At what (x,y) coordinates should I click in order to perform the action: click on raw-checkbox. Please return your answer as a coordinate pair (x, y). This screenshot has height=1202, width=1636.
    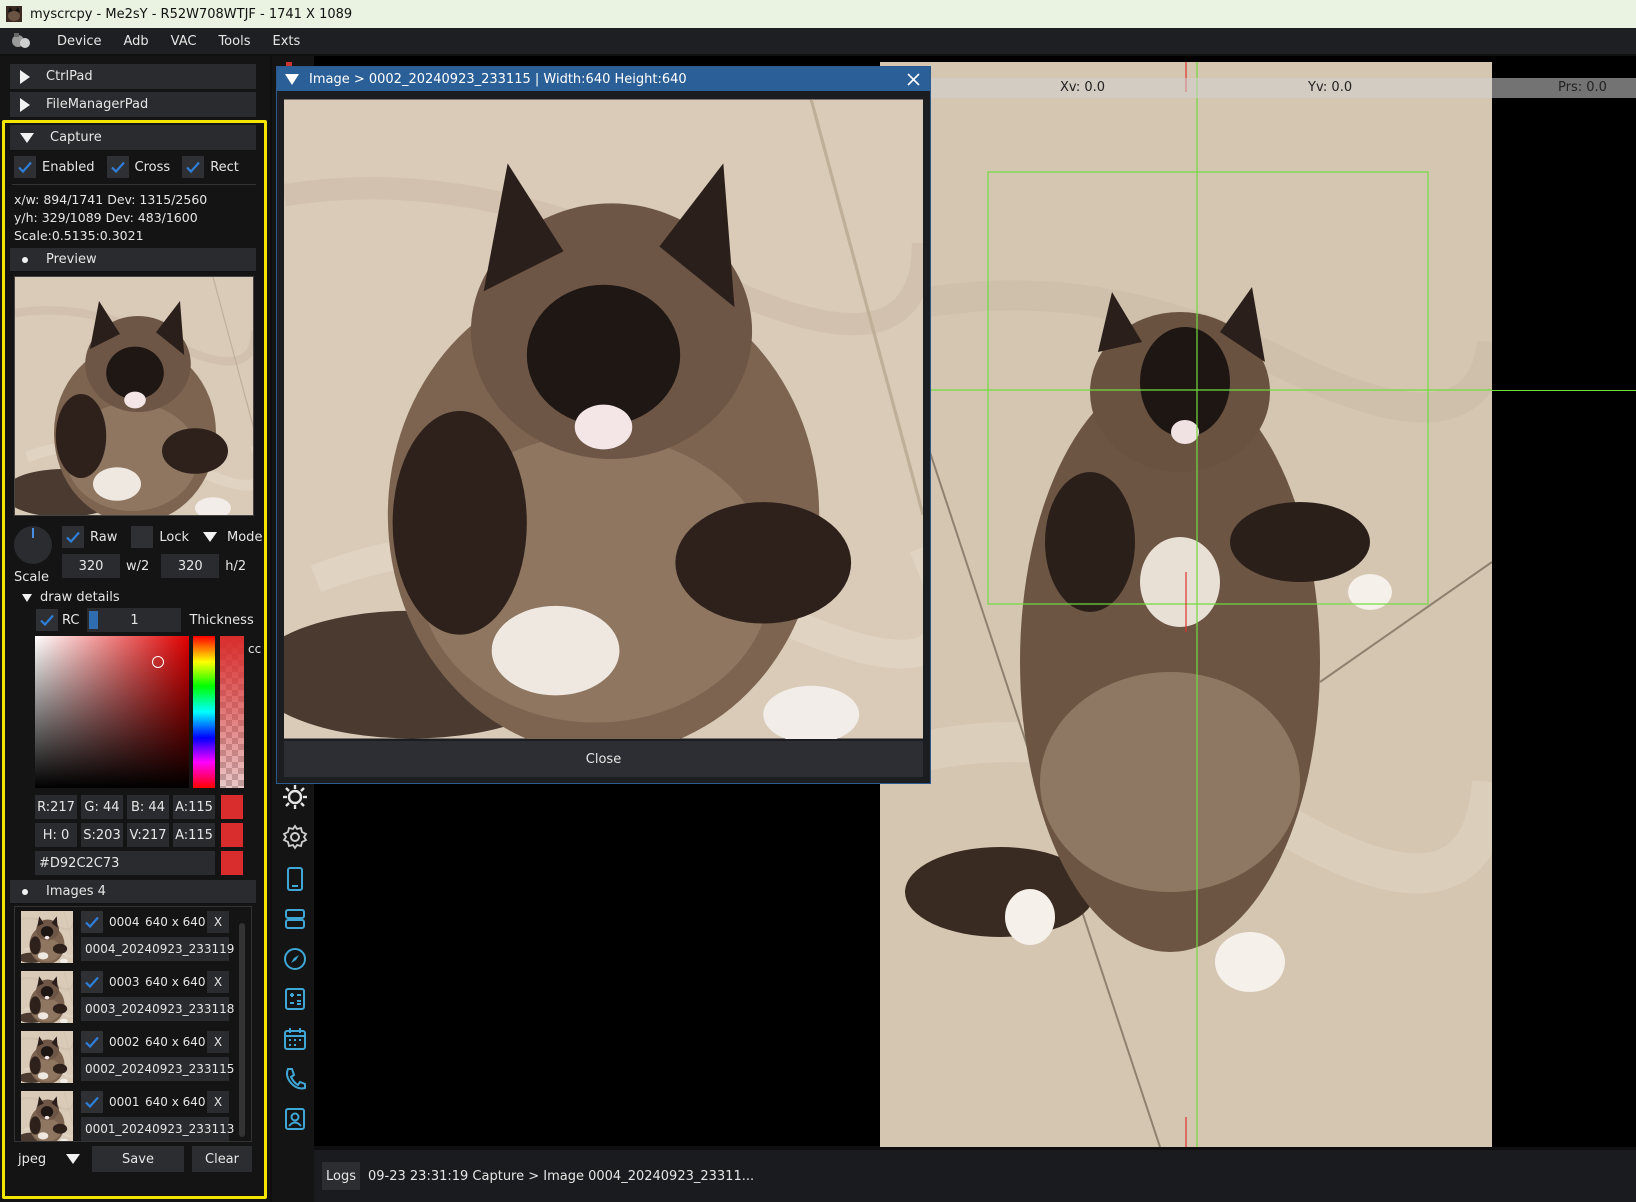
    Looking at the image, I should click on (73, 537).